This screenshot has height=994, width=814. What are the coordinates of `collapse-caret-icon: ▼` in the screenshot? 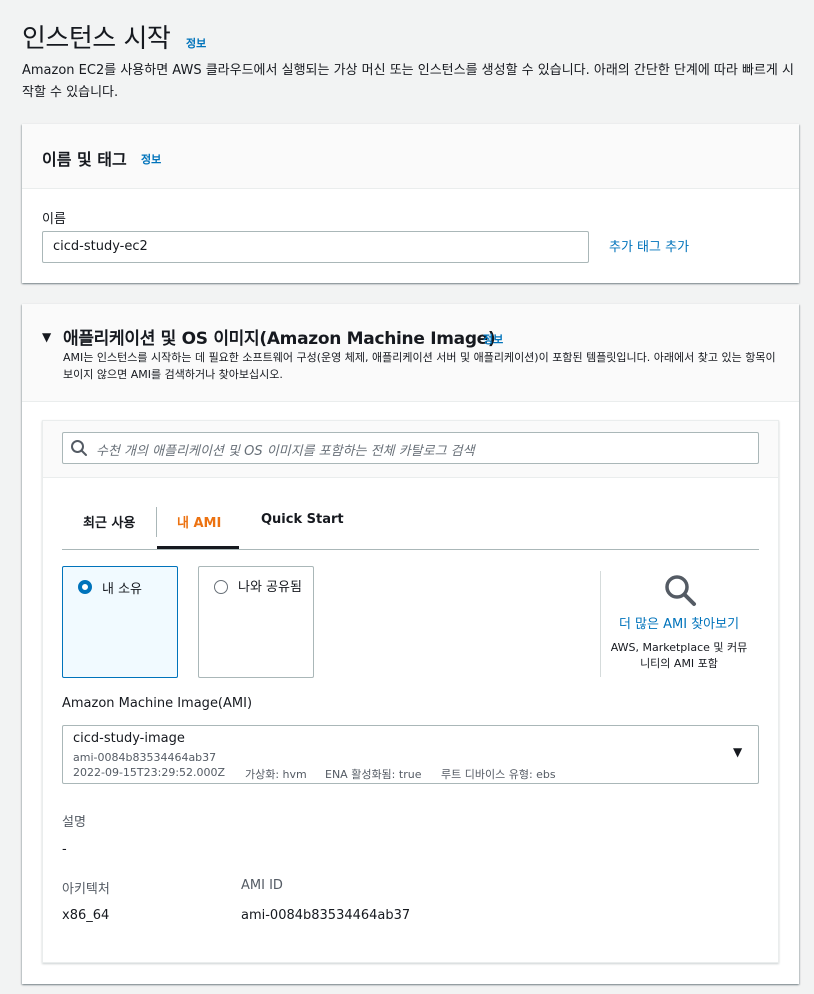 It's located at (46, 337).